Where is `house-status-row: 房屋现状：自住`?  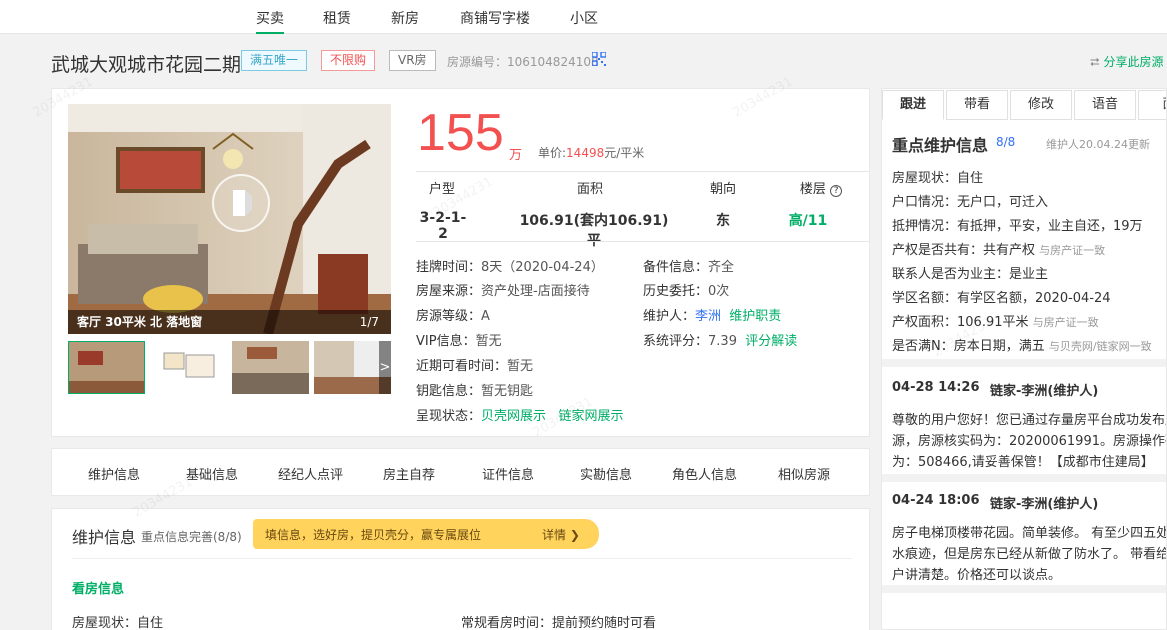 house-status-row: 房屋现状：自住 is located at coordinates (118, 623).